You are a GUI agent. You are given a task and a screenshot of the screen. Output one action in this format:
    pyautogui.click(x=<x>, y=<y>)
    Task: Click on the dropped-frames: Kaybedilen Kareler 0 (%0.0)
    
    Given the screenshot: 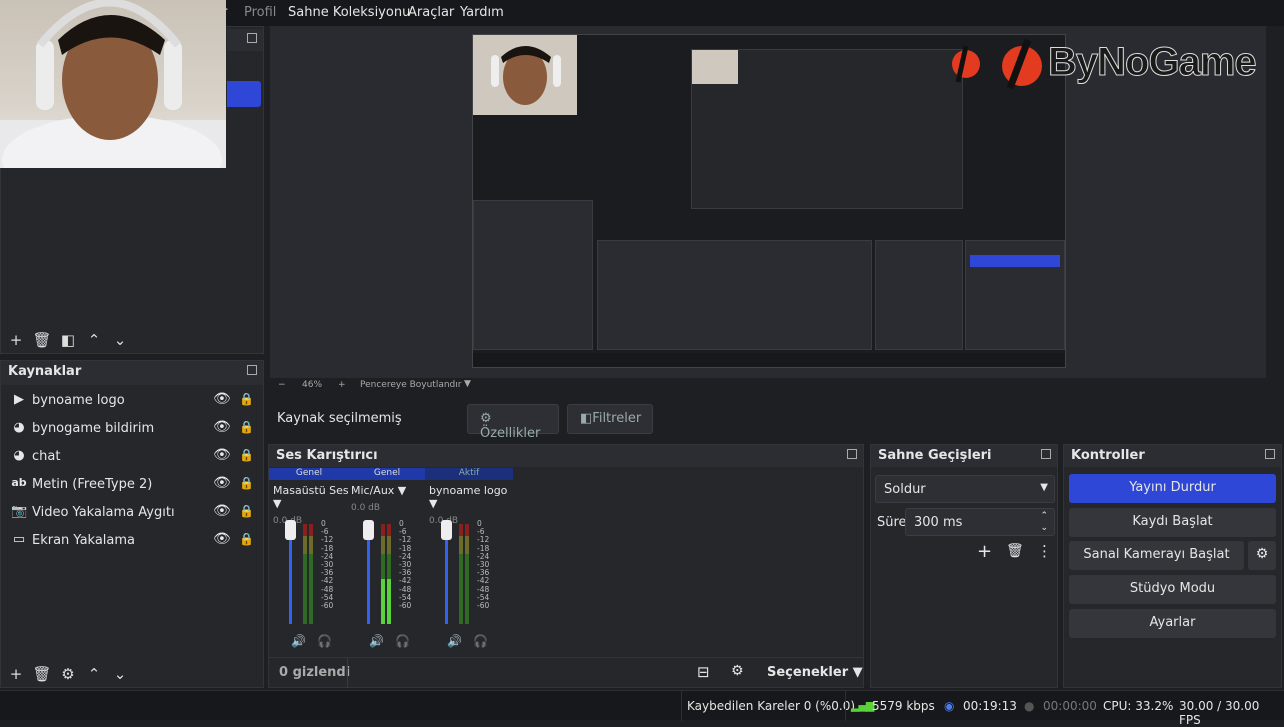 What is the action you would take?
    pyautogui.click(x=771, y=706)
    